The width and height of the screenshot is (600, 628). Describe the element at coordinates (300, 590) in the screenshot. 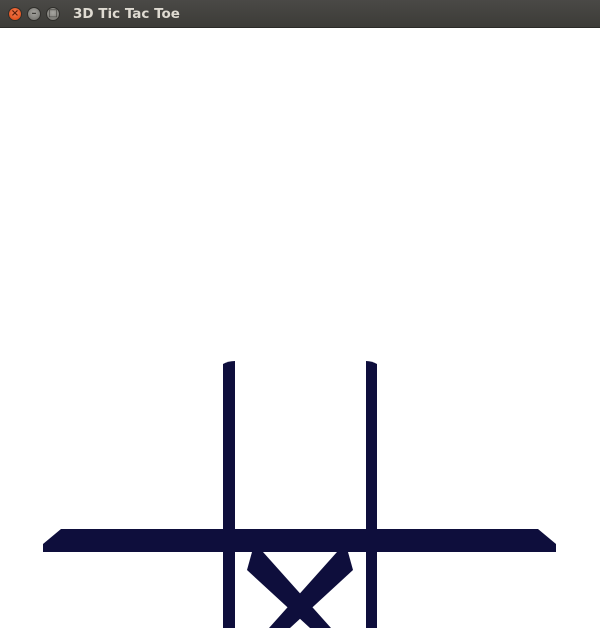

I see `x-piece` at that location.